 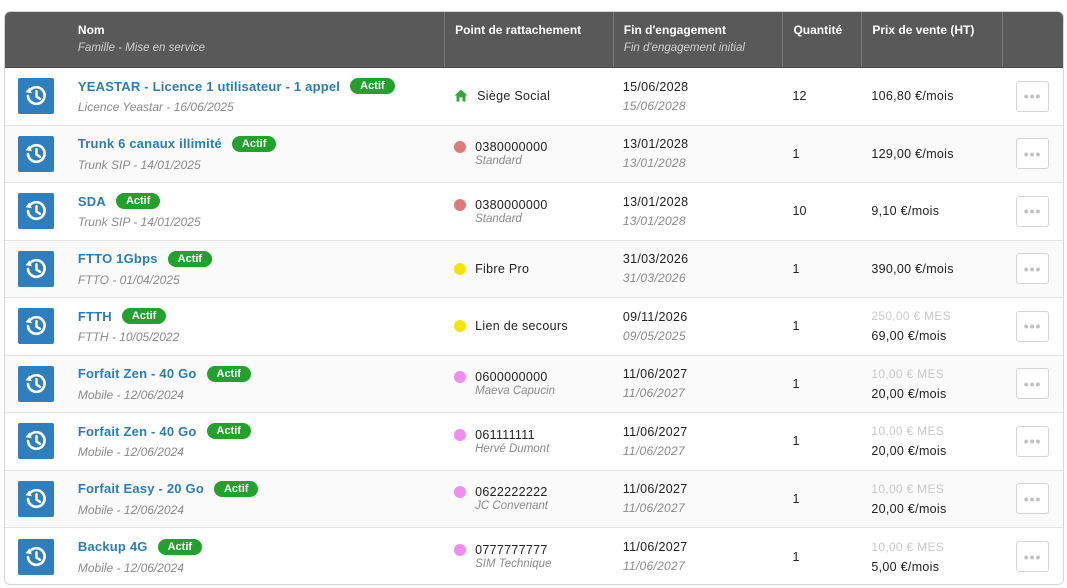 I want to click on setup-fee: 250,00 € MES, so click(x=911, y=316).